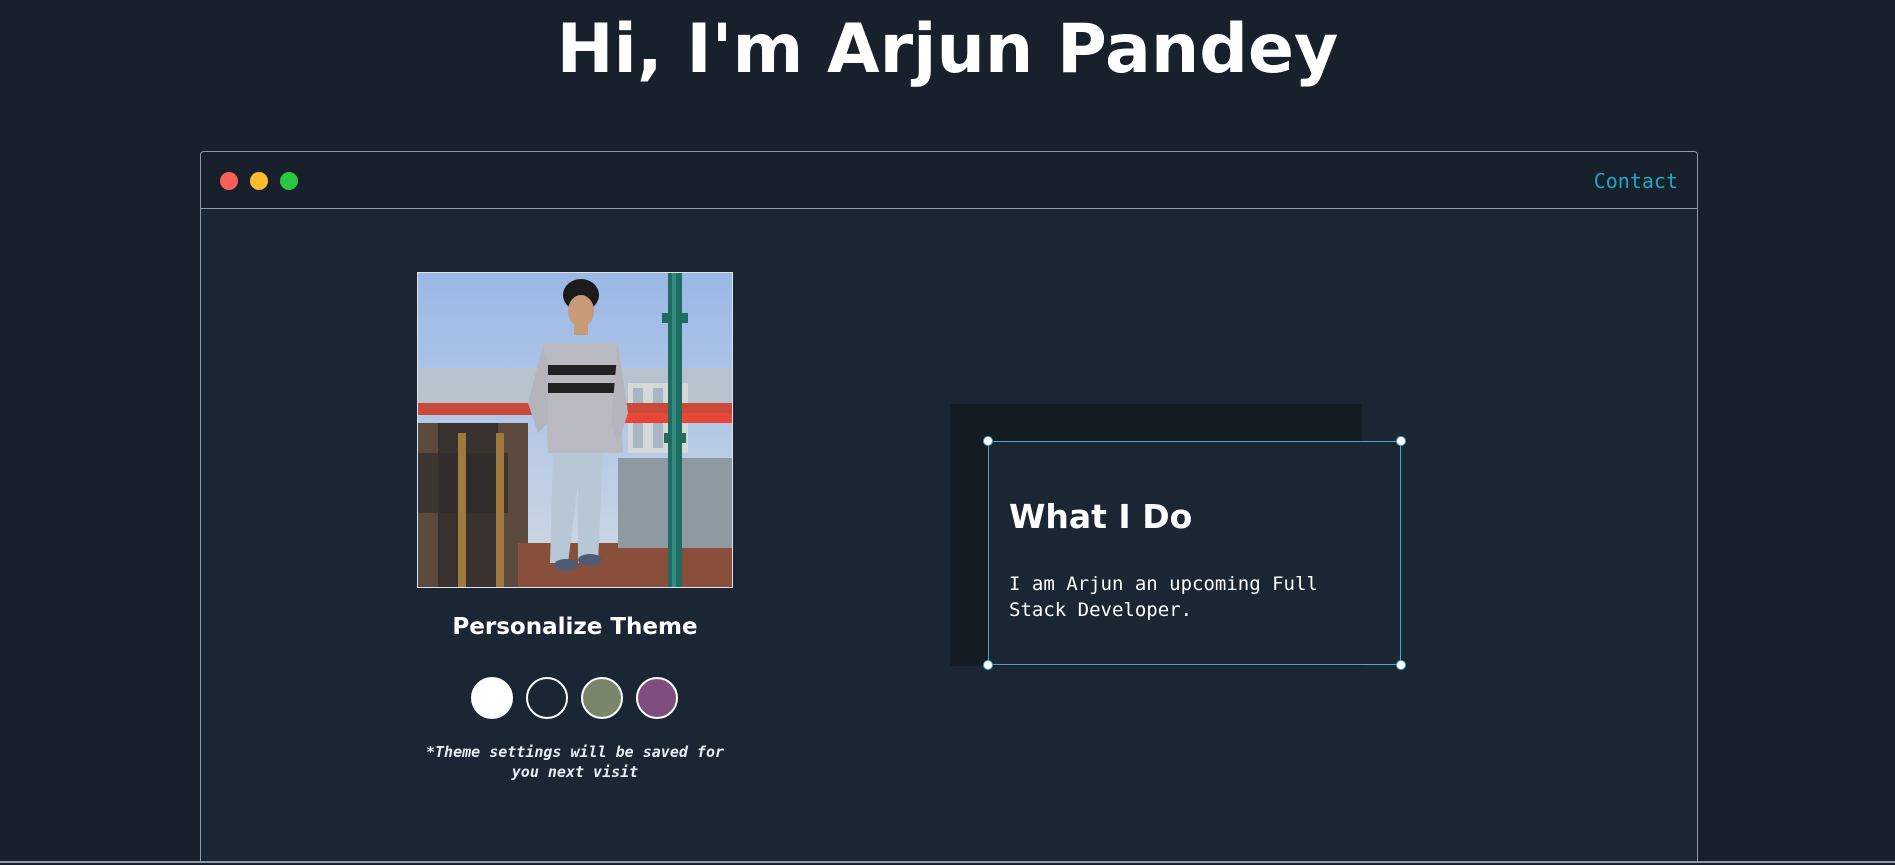  What do you see at coordinates (947, 862) in the screenshot?
I see `divider` at bounding box center [947, 862].